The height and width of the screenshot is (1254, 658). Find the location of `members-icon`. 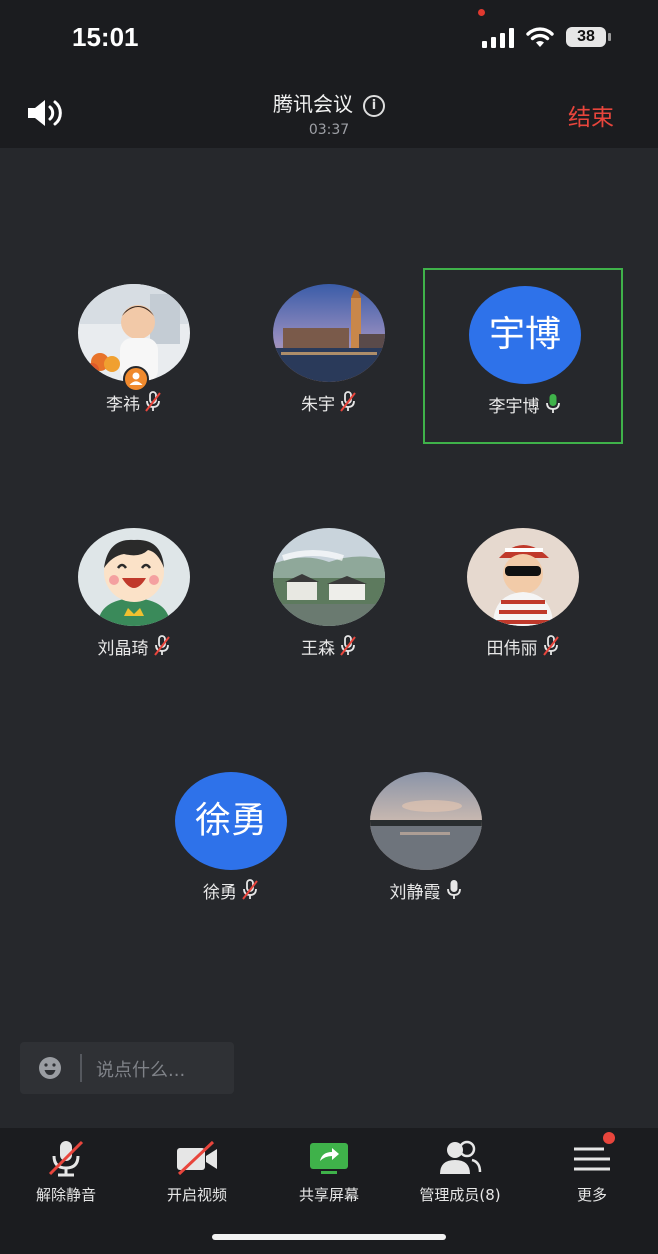

members-icon is located at coordinates (461, 1157).